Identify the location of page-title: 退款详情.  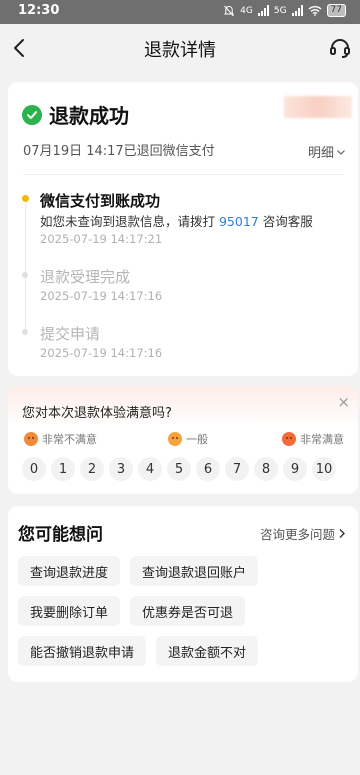
(180, 50).